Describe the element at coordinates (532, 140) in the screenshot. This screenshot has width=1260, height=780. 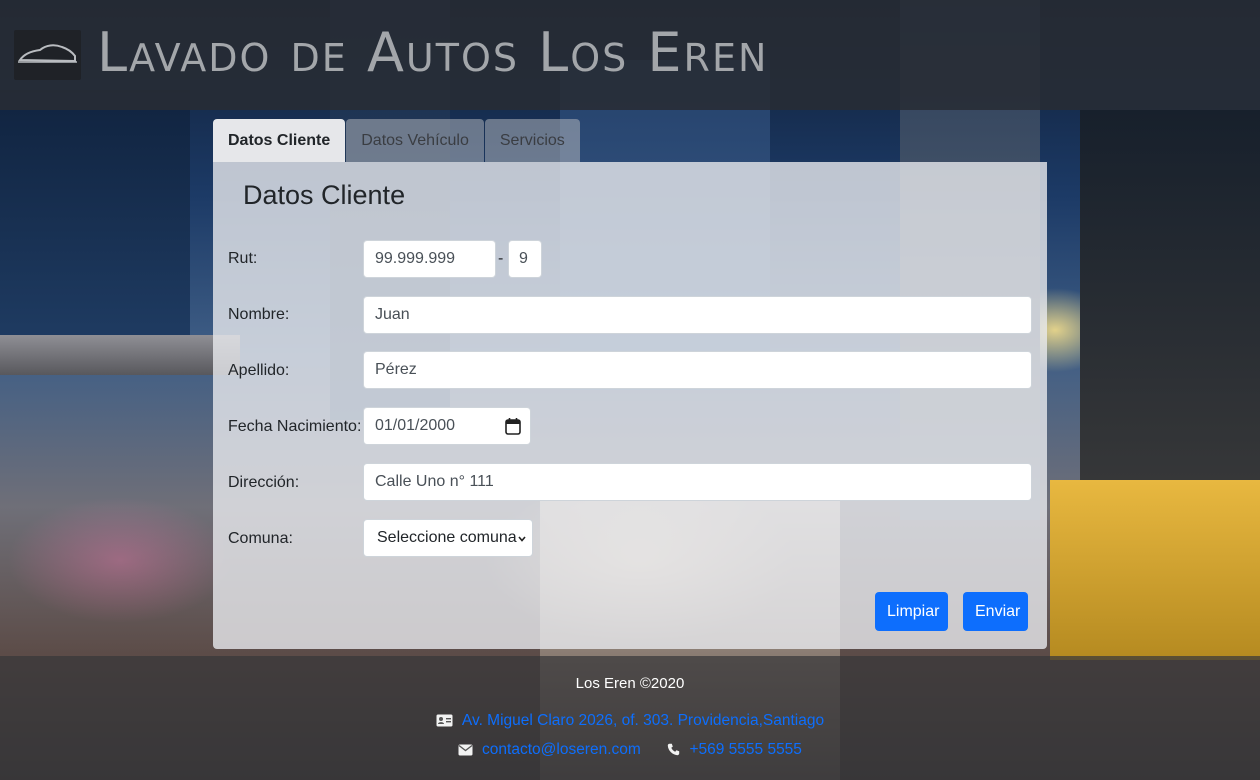
I see `tab-servicios: Servicios` at that location.